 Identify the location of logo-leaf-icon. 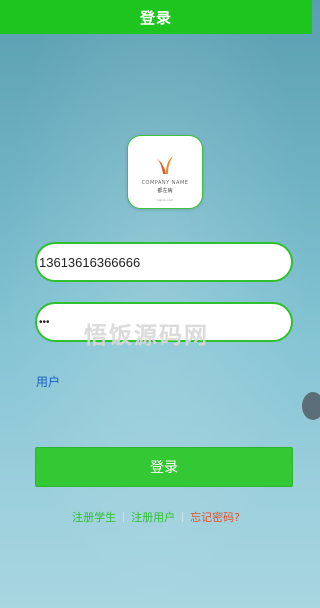
(165, 165).